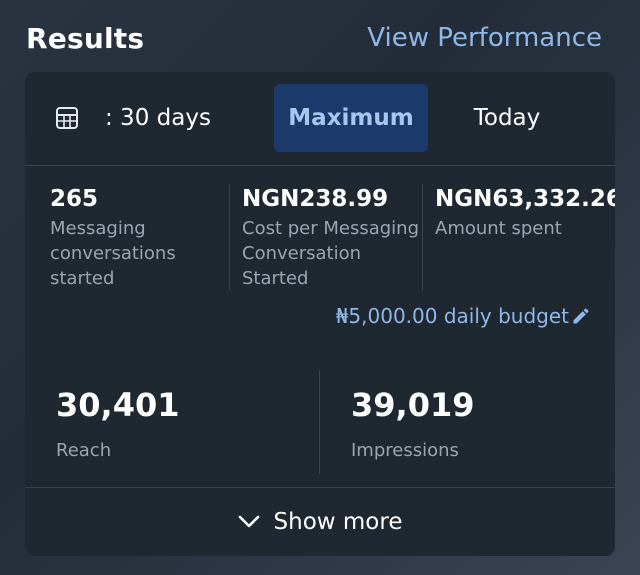 The height and width of the screenshot is (575, 640). I want to click on metric-label: Amount spent, so click(498, 228).